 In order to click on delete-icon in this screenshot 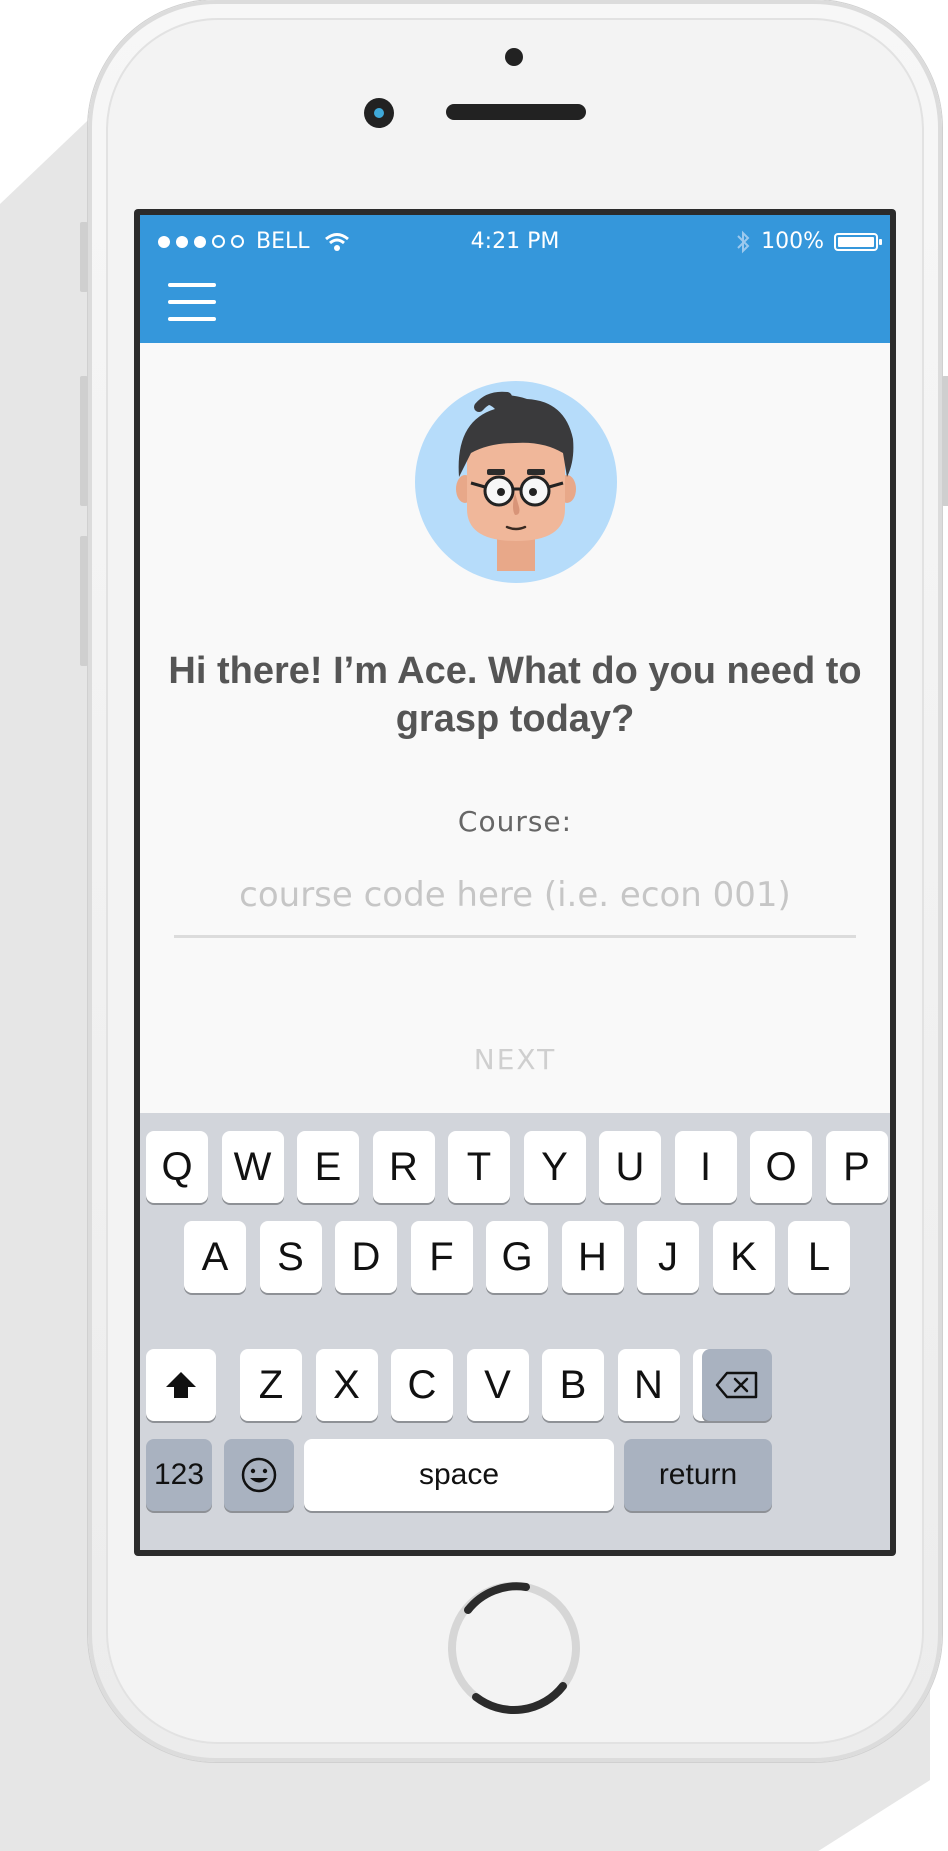, I will do `click(736, 1385)`.